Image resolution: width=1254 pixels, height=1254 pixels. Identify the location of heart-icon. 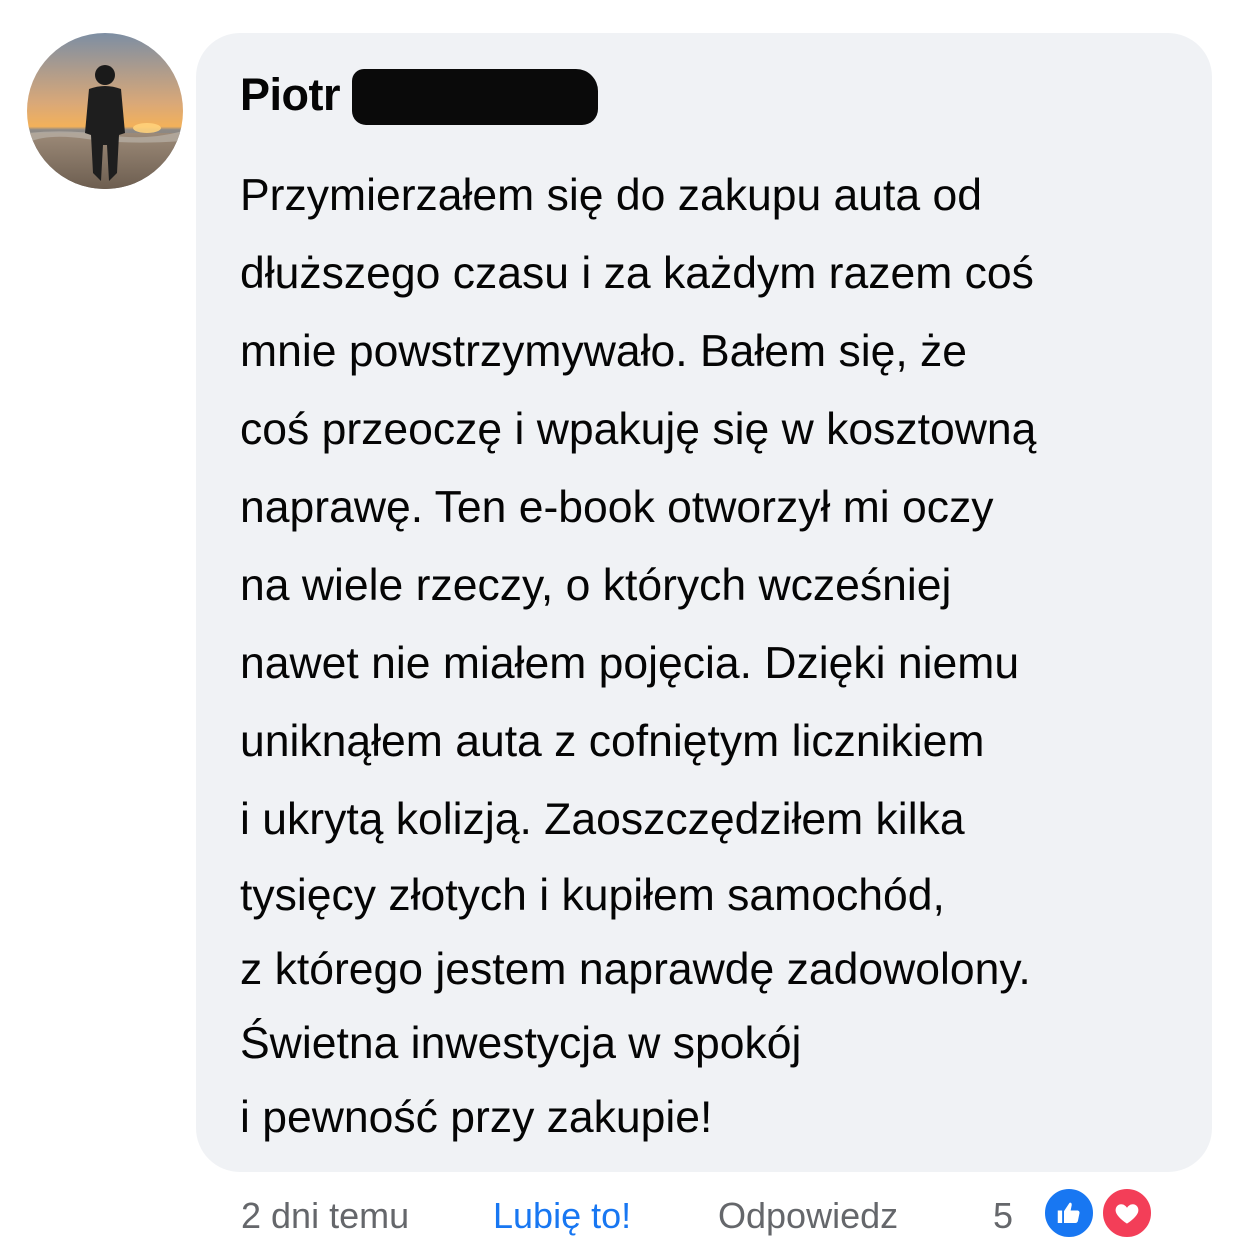
(1127, 1214).